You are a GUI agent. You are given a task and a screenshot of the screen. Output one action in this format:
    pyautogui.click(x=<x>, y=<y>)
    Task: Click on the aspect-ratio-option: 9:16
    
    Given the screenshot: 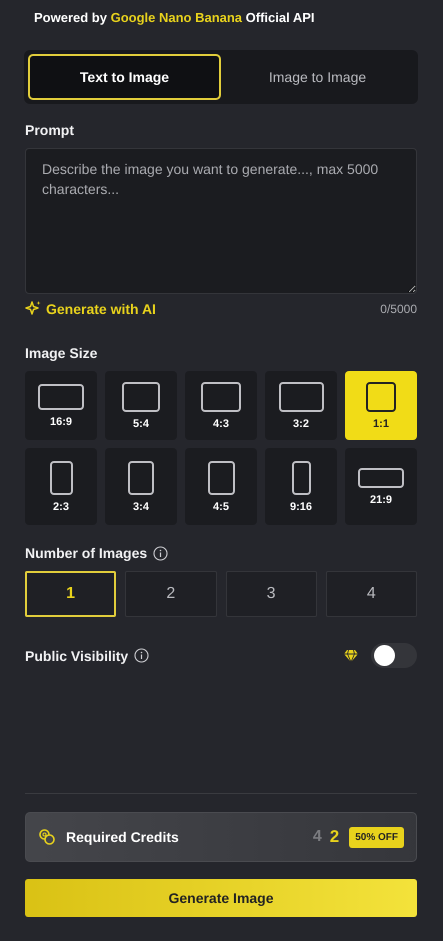 What is the action you would take?
    pyautogui.click(x=301, y=486)
    